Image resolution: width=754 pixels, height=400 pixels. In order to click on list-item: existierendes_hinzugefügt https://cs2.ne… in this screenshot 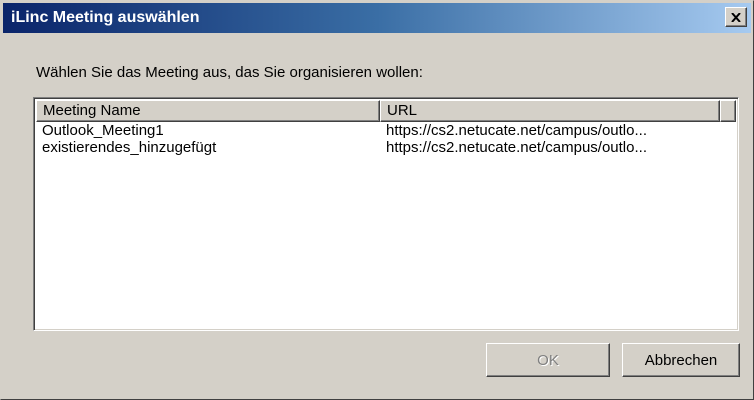, I will do `click(386, 147)`.